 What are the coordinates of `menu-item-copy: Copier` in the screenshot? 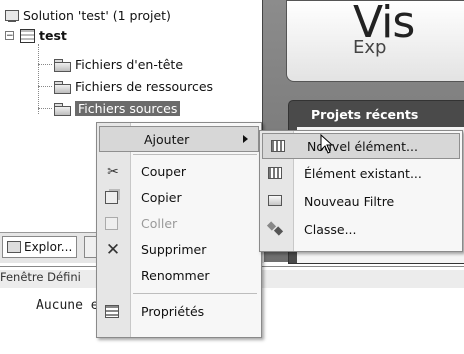 It's located at (179, 198).